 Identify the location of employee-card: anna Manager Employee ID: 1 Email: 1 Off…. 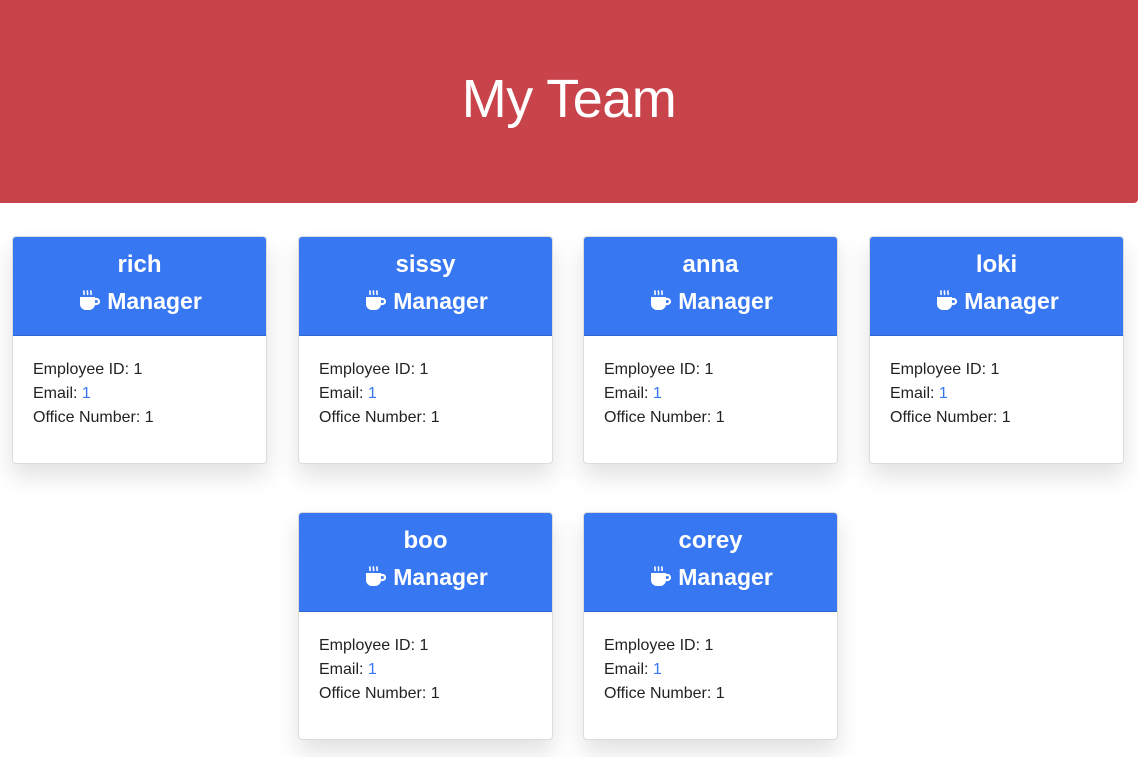
(710, 350).